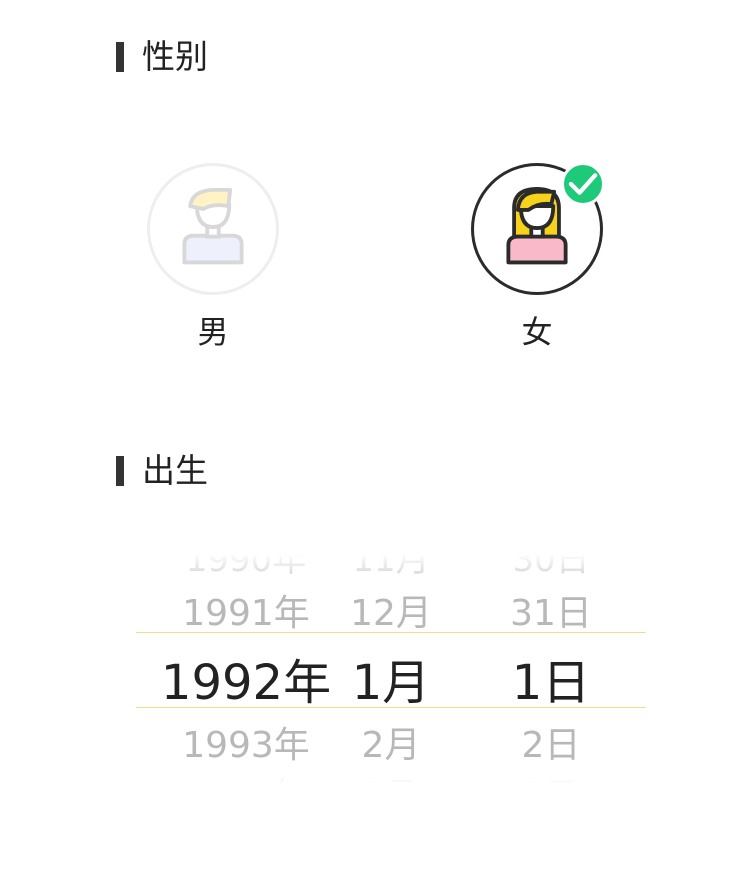  I want to click on gender-section-header: 性别, so click(162, 57).